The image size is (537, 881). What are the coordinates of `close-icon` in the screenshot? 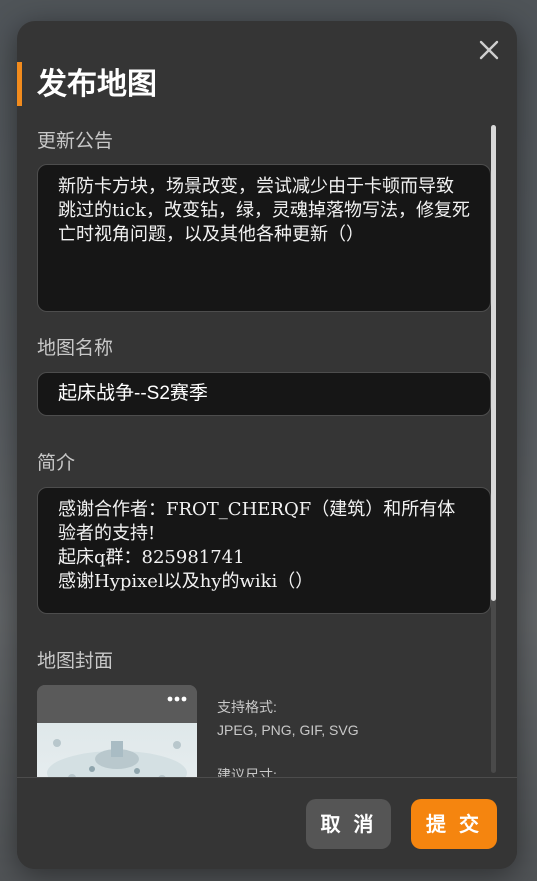 It's located at (489, 50).